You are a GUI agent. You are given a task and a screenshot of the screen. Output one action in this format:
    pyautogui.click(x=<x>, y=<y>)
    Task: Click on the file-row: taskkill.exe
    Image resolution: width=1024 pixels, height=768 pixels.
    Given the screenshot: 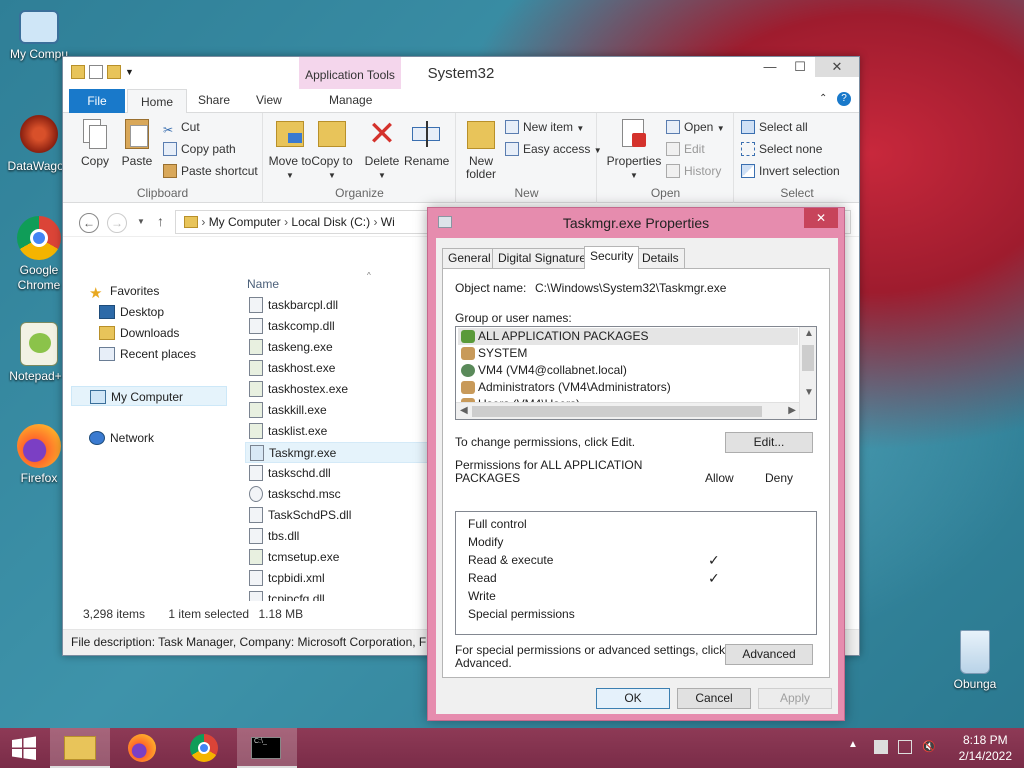 What is the action you would take?
    pyautogui.click(x=340, y=410)
    